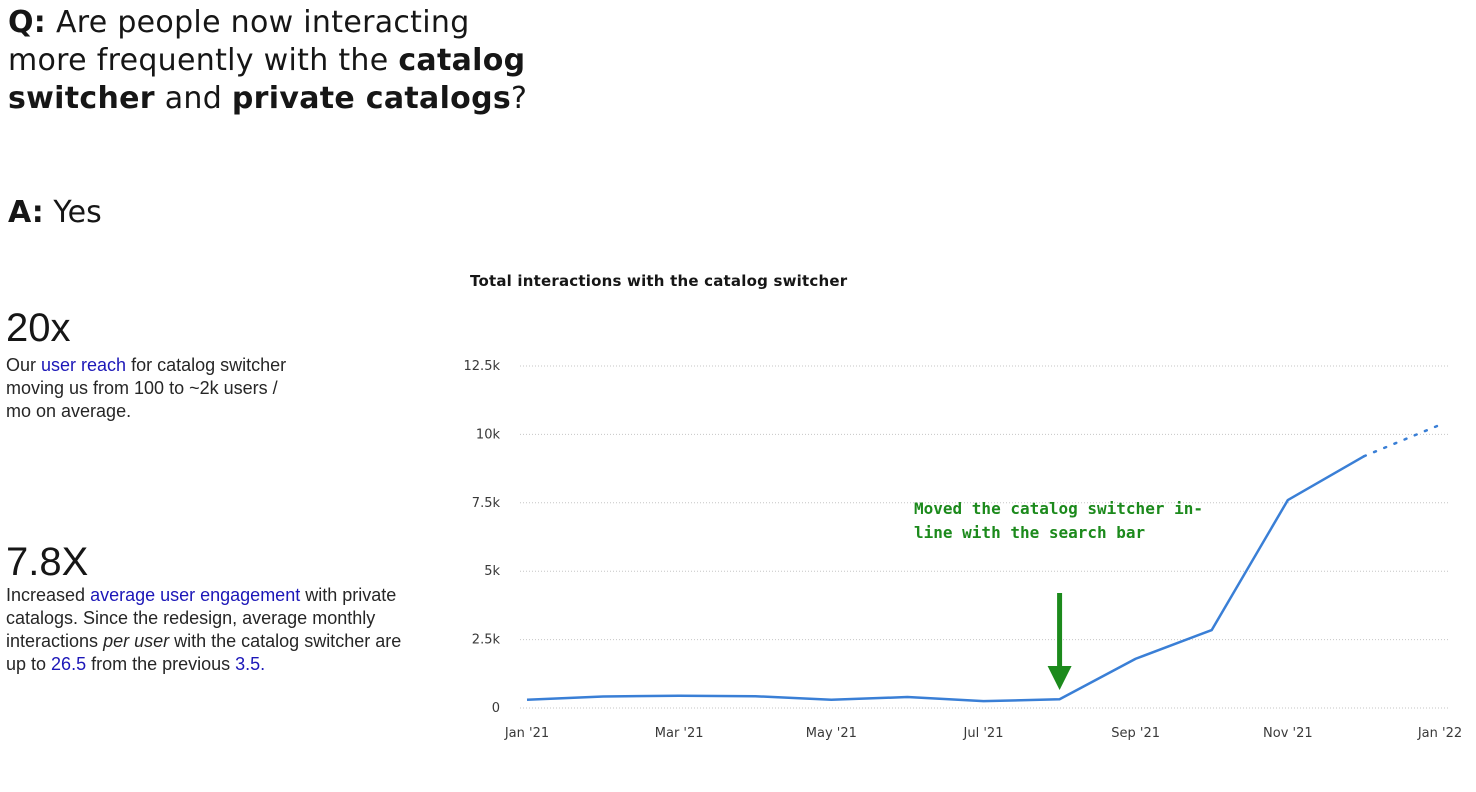  I want to click on x-tick-label: Jan '22, so click(1439, 733).